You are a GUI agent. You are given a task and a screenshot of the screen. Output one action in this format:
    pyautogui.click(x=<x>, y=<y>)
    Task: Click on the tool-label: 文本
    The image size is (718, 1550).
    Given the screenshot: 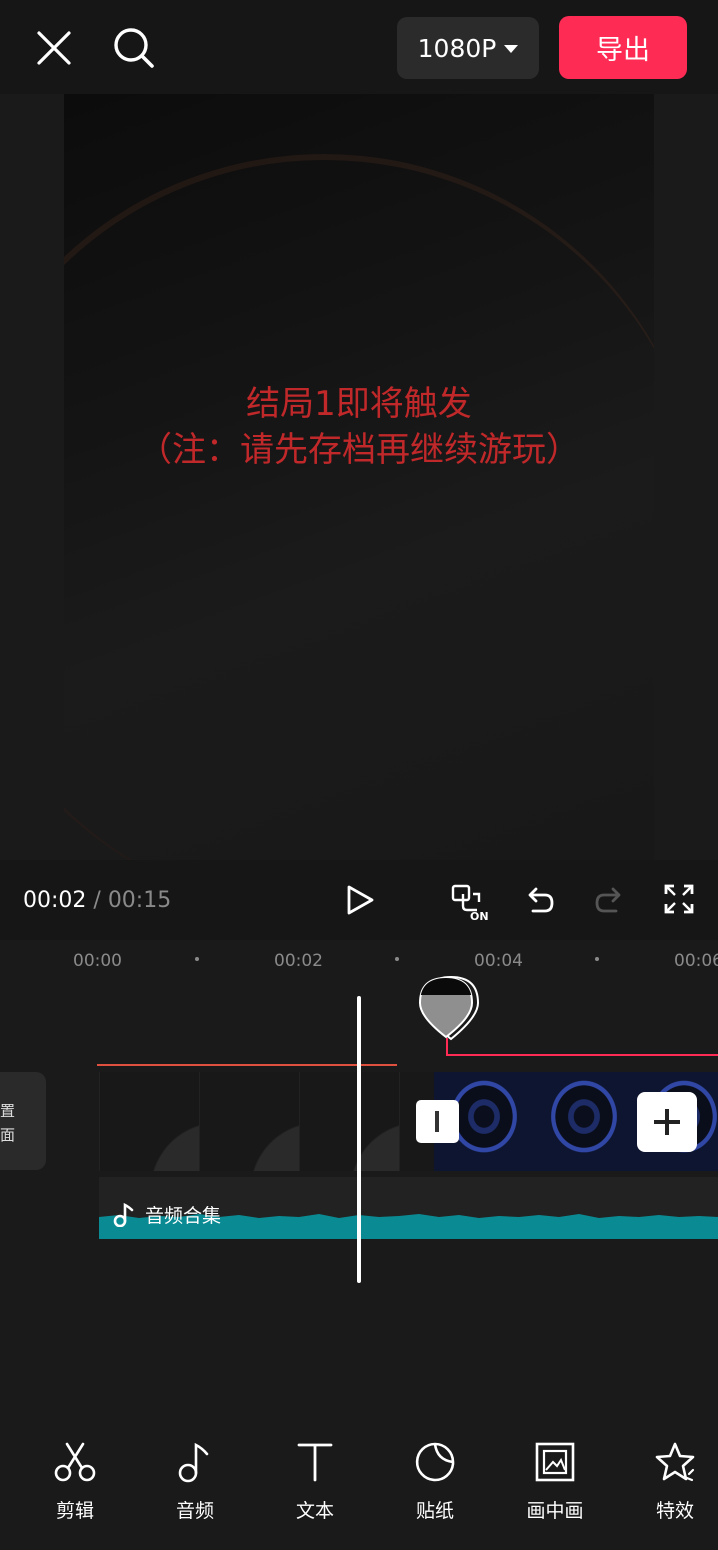 What is the action you would take?
    pyautogui.click(x=314, y=1511)
    